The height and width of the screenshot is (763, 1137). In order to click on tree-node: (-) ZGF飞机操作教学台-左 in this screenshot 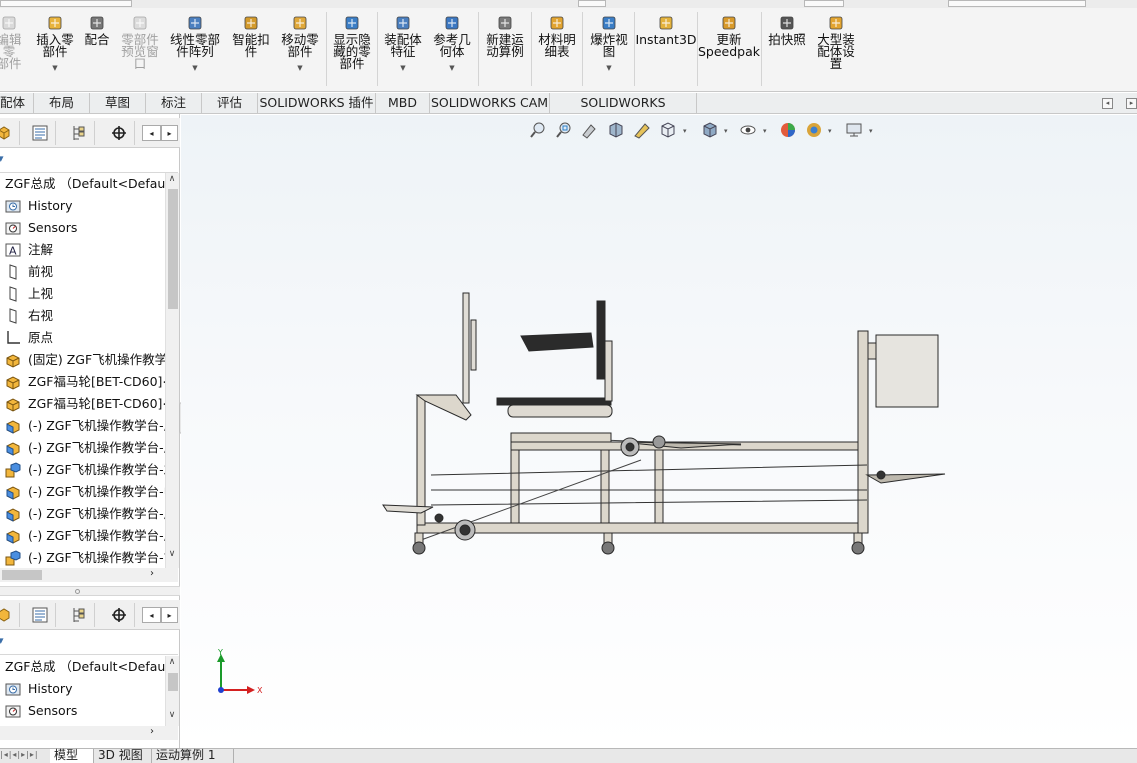, I will do `click(82, 470)`.